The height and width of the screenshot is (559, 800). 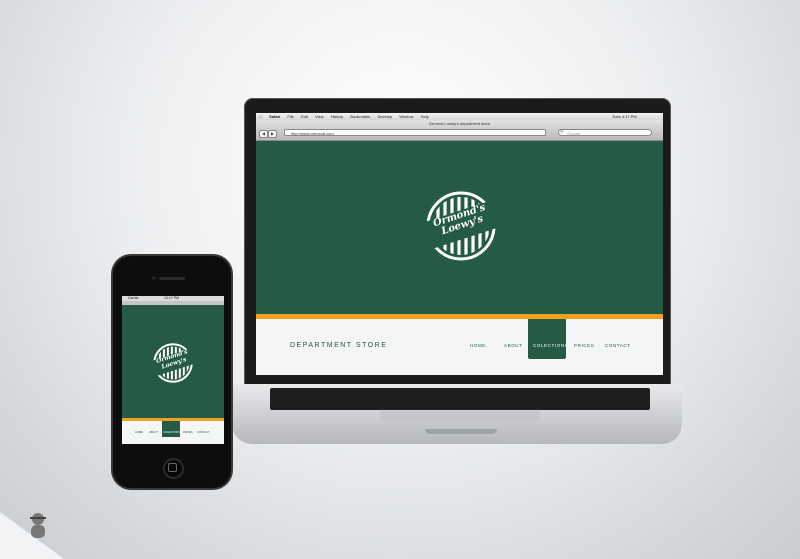 What do you see at coordinates (624, 116) in the screenshot?
I see `clock: Tues 4:17 PM` at bounding box center [624, 116].